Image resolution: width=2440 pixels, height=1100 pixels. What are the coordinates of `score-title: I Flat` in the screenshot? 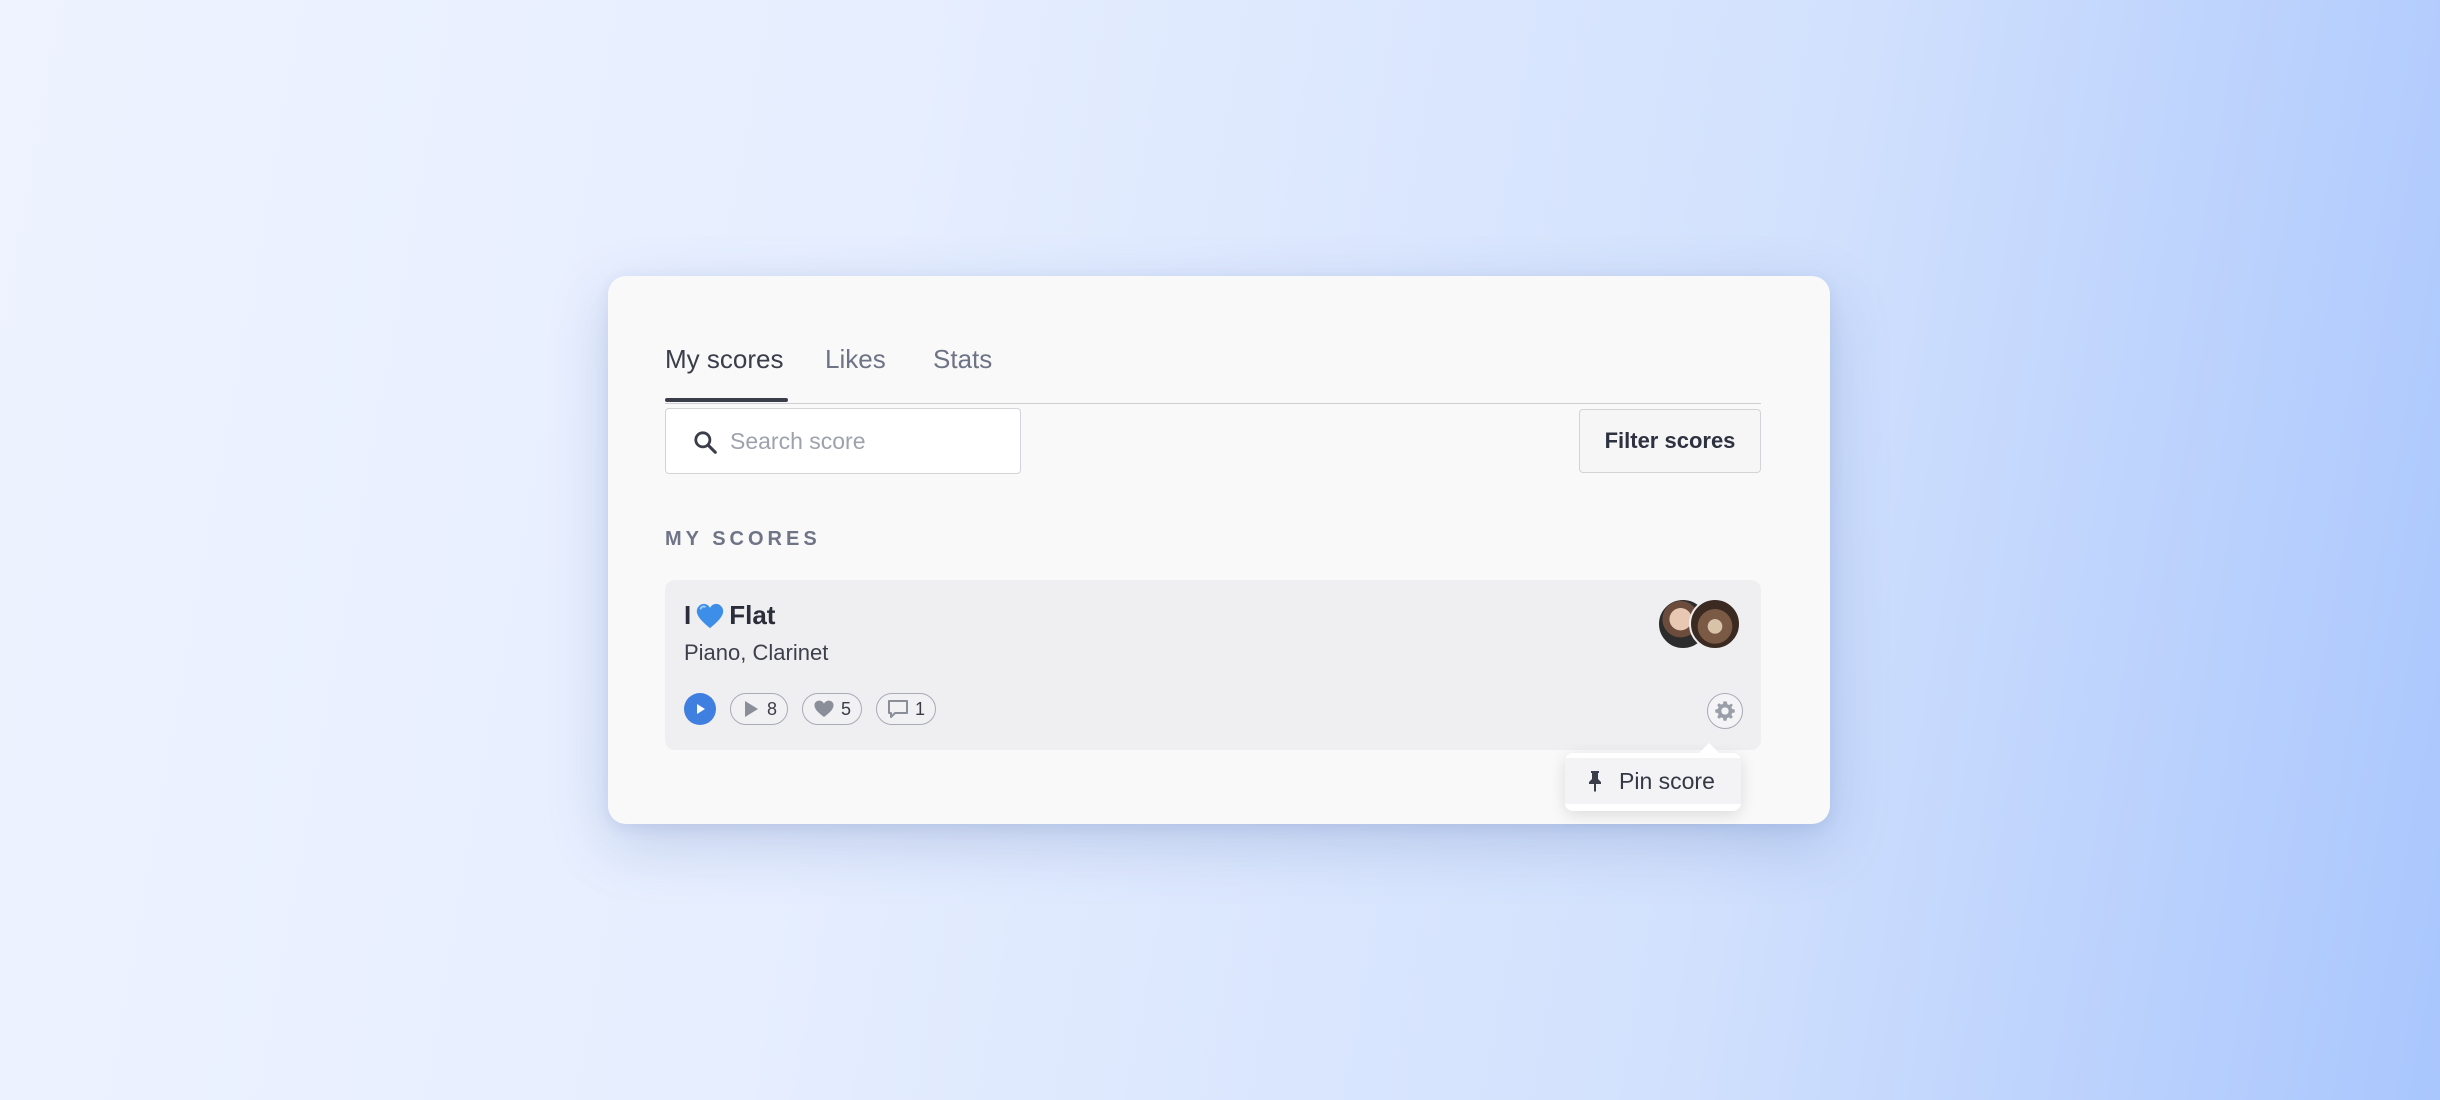 It's located at (729, 615).